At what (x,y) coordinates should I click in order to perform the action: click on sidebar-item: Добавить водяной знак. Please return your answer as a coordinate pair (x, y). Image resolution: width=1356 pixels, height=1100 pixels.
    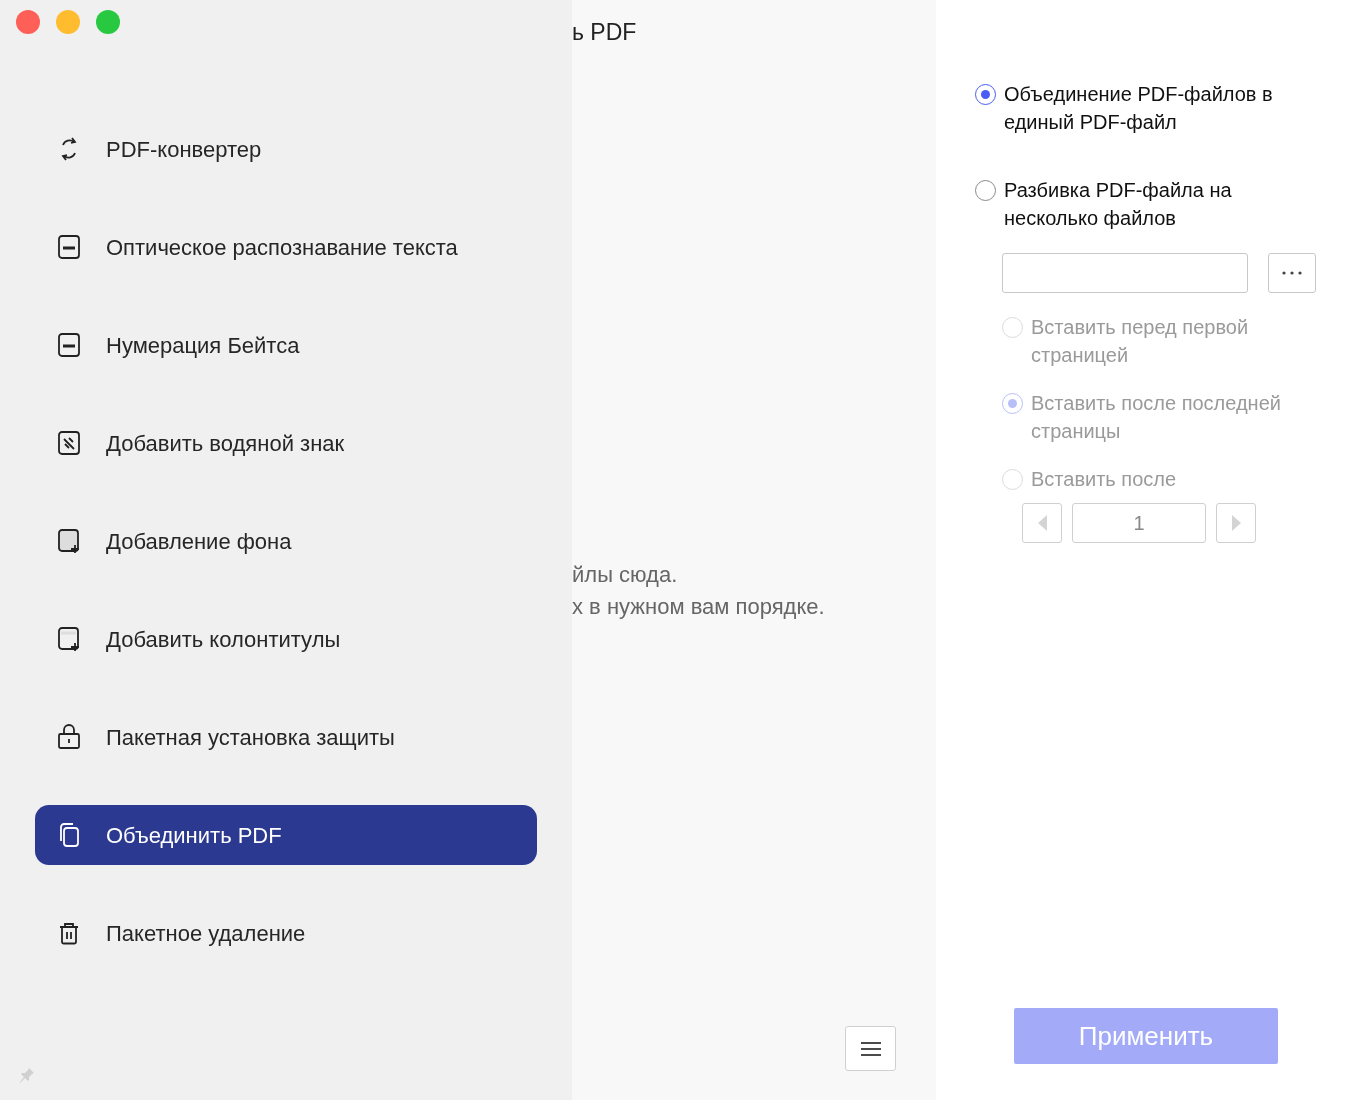
    Looking at the image, I should click on (286, 443).